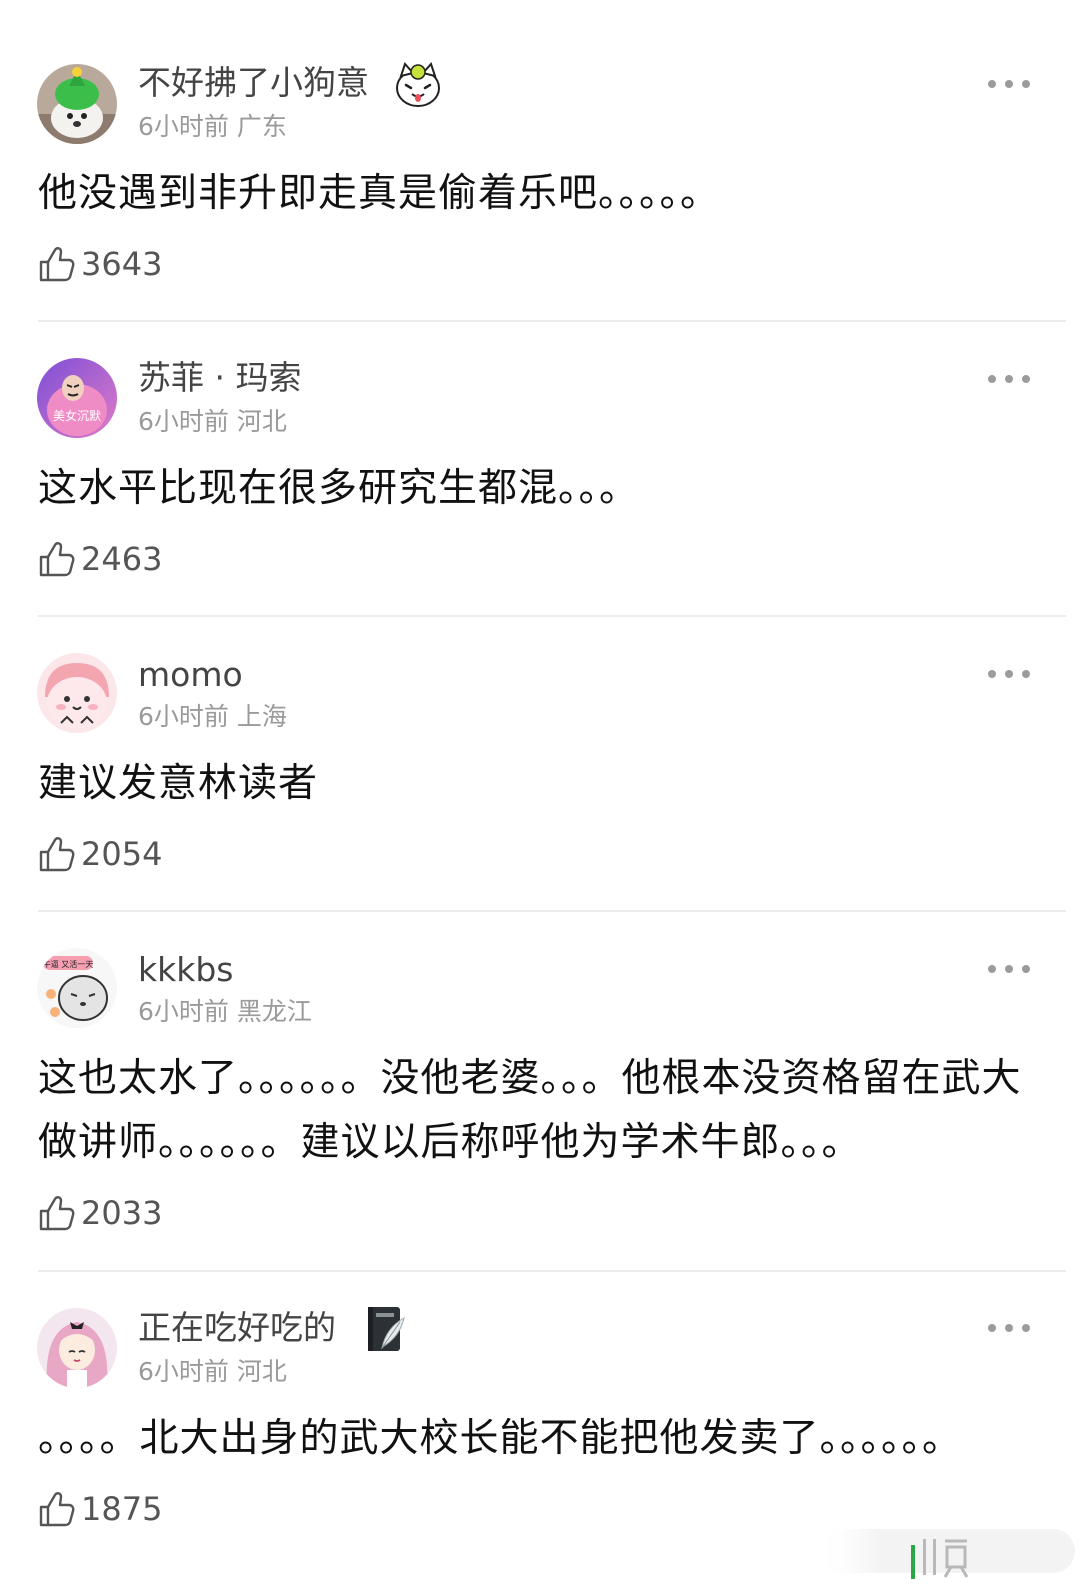 The height and width of the screenshot is (1588, 1080). What do you see at coordinates (77, 415) in the screenshot?
I see `avatar-caption: 美女沉默` at bounding box center [77, 415].